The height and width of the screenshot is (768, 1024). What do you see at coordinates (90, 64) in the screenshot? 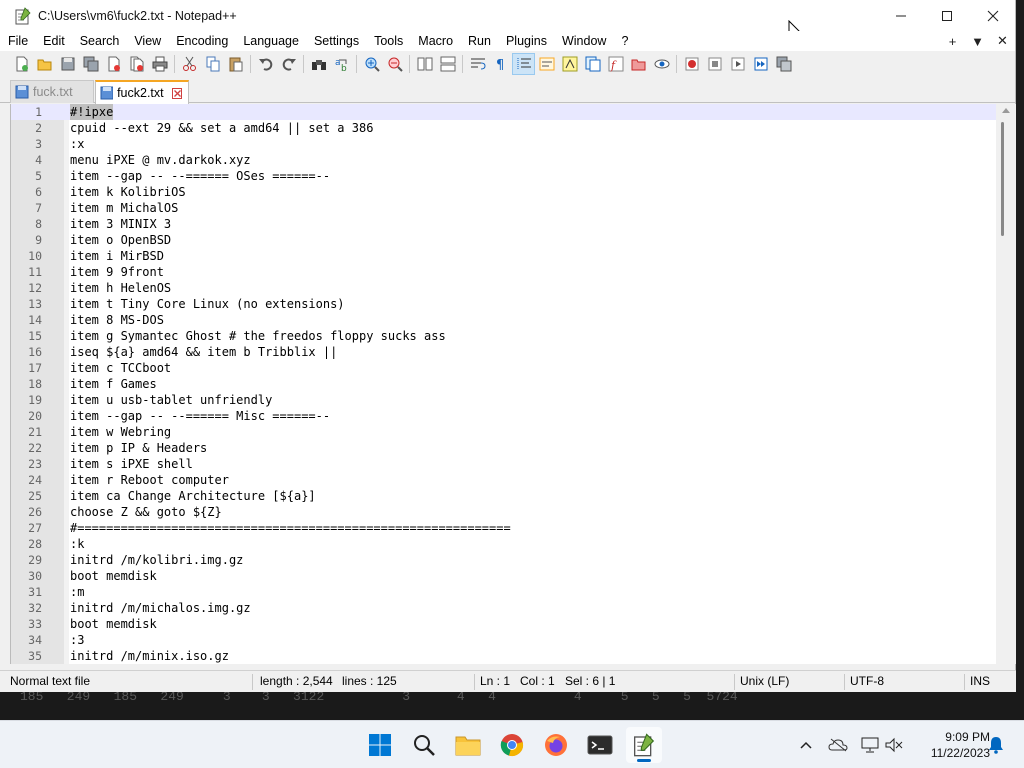
I see `save-all-button` at bounding box center [90, 64].